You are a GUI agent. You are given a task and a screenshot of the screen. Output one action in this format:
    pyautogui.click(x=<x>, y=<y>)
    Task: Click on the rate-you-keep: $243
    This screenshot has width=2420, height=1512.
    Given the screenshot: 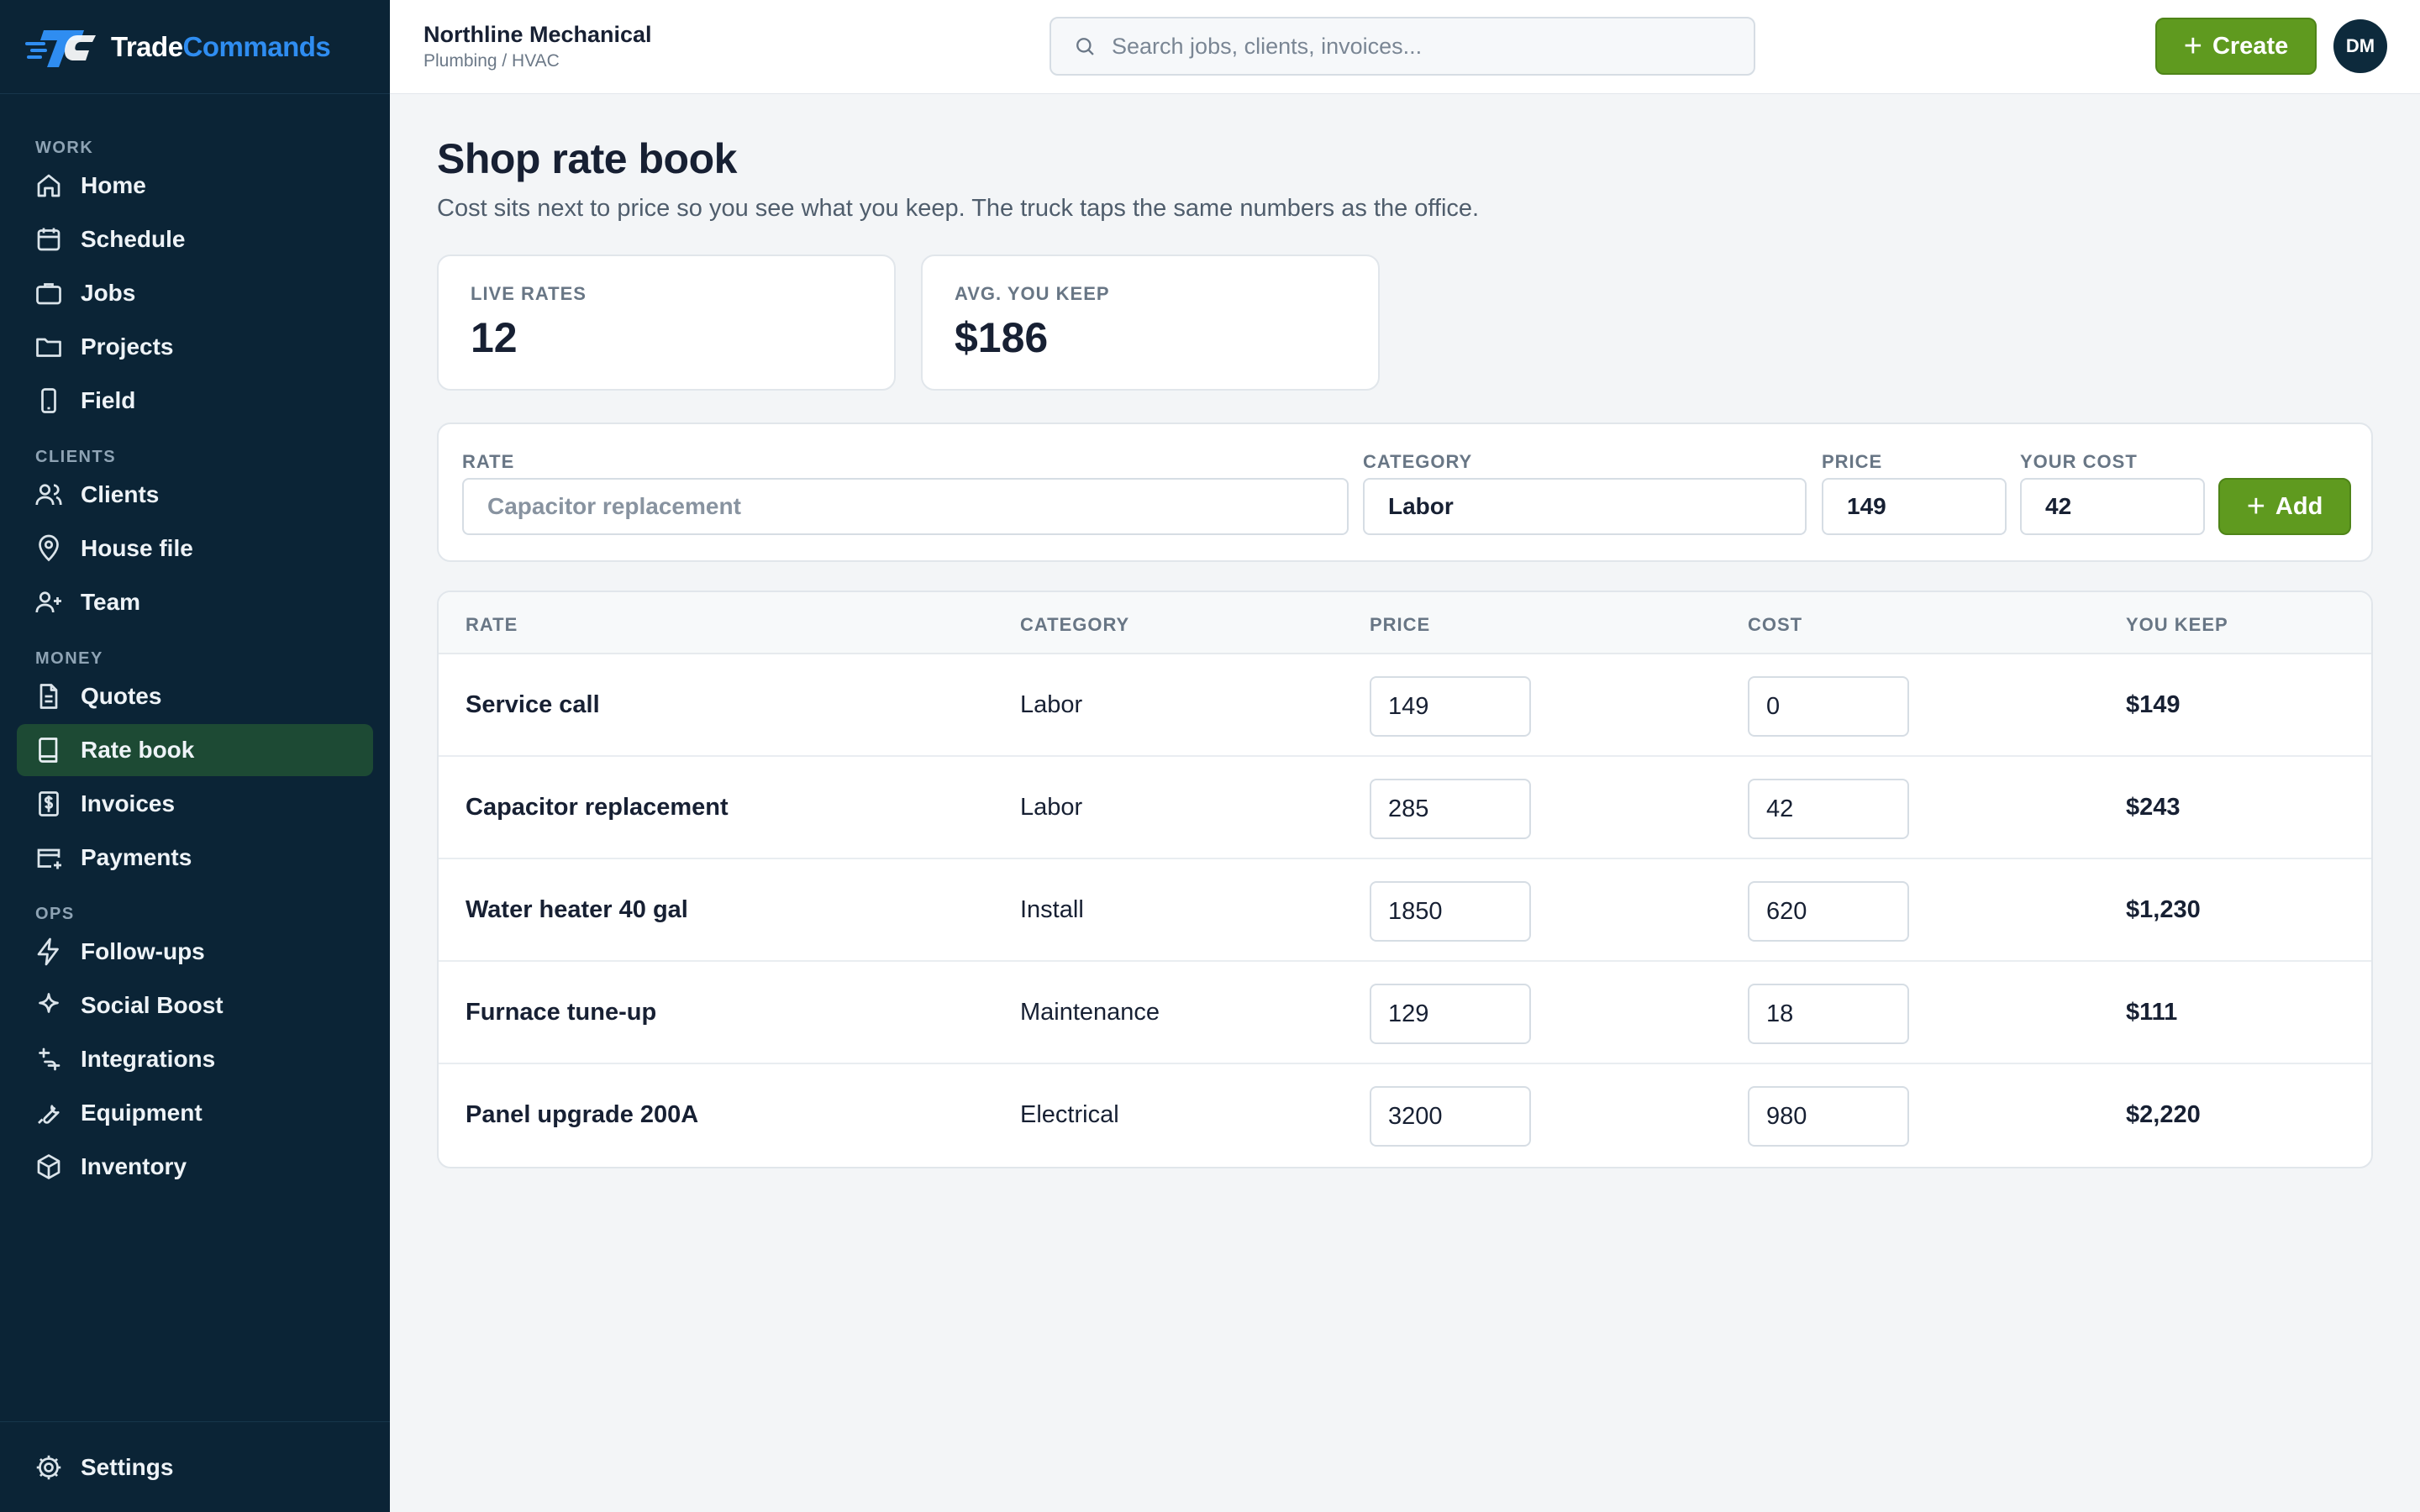 What is the action you would take?
    pyautogui.click(x=2153, y=807)
    